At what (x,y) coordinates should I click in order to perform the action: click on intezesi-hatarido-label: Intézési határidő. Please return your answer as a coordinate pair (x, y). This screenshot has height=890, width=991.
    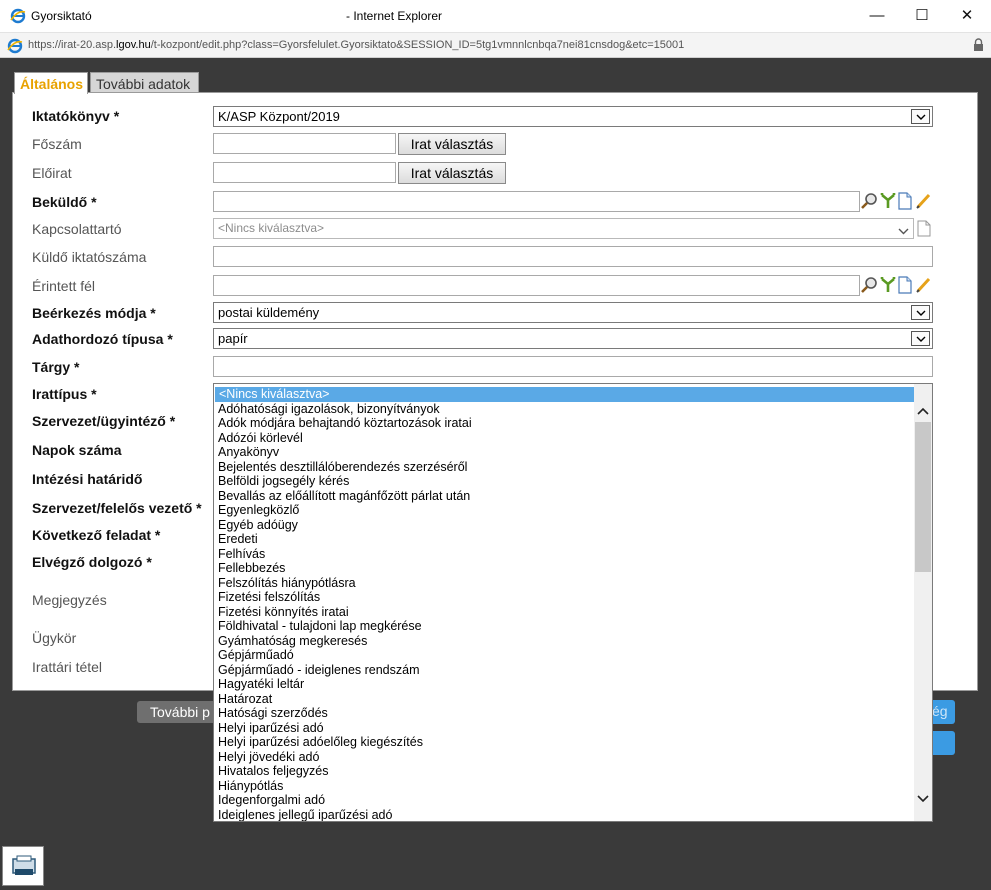
    Looking at the image, I should click on (87, 479).